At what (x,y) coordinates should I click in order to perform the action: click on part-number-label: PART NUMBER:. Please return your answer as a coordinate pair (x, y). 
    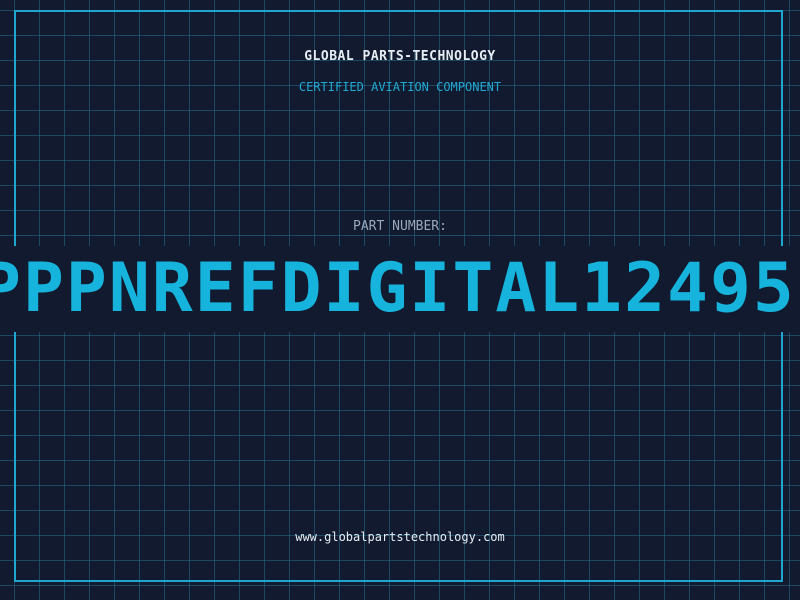
    Looking at the image, I should click on (400, 226).